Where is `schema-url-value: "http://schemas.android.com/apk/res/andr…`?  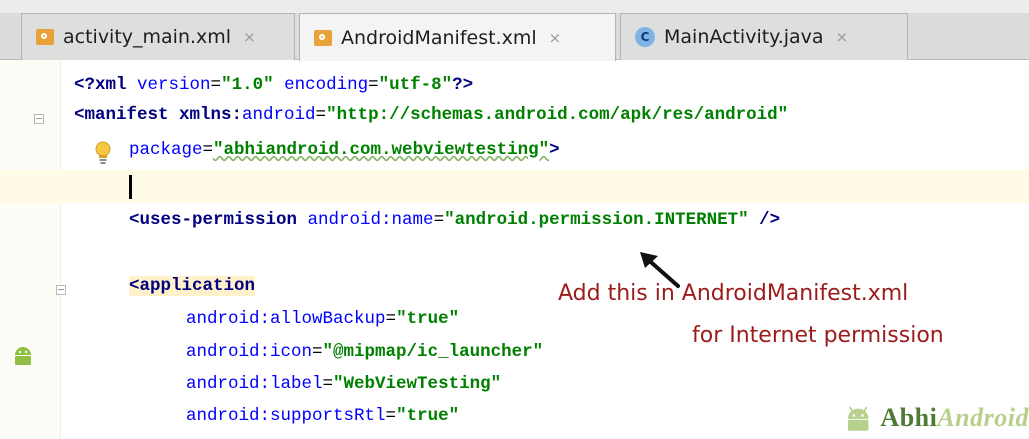
schema-url-value: "http://schemas.android.com/apk/res/andr… is located at coordinates (557, 115).